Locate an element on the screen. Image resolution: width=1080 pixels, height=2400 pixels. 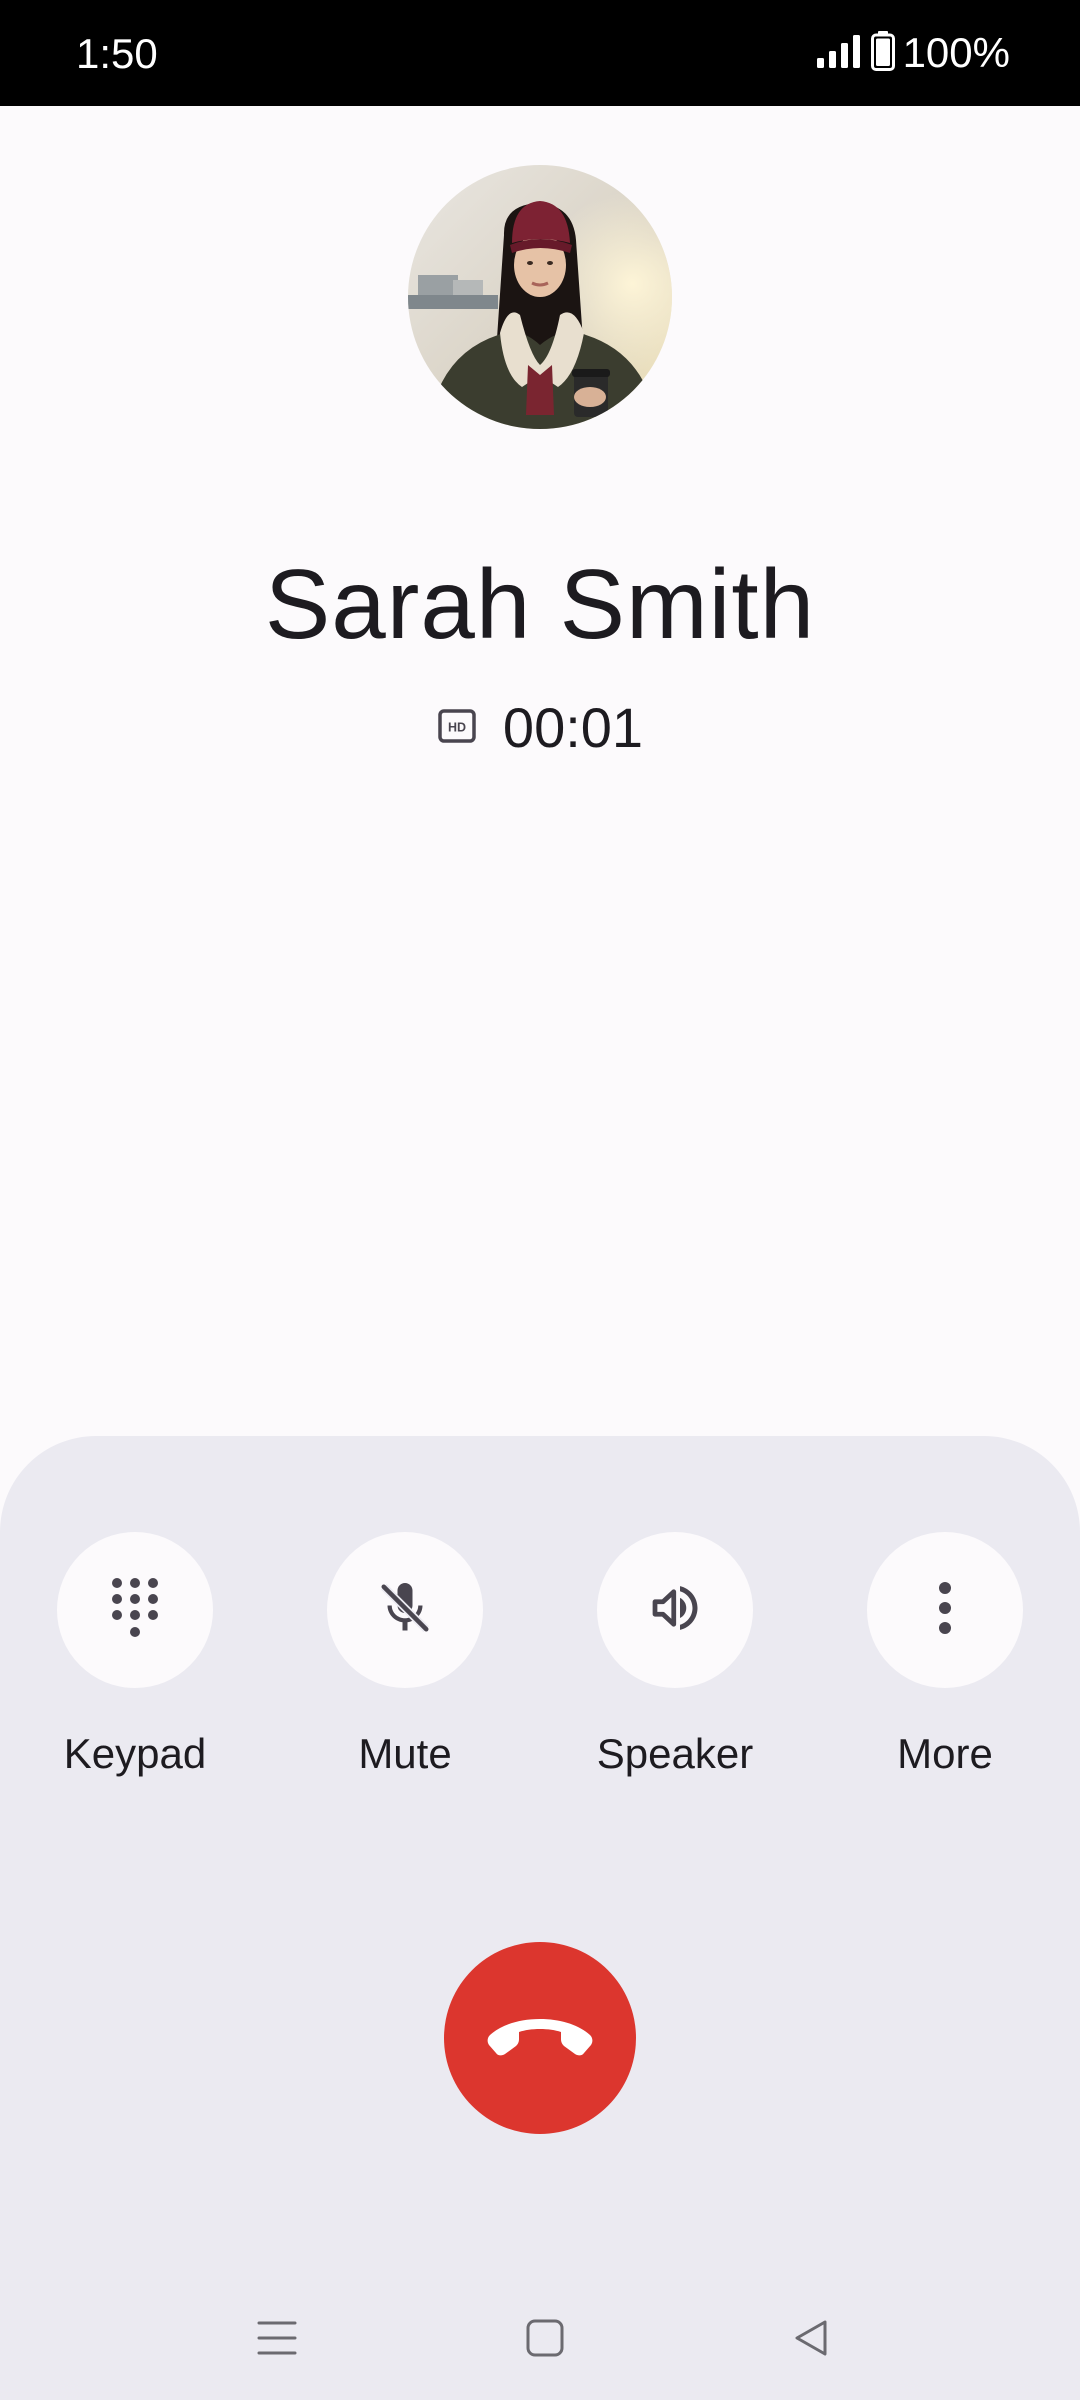
recents-icon is located at coordinates (277, 2340).